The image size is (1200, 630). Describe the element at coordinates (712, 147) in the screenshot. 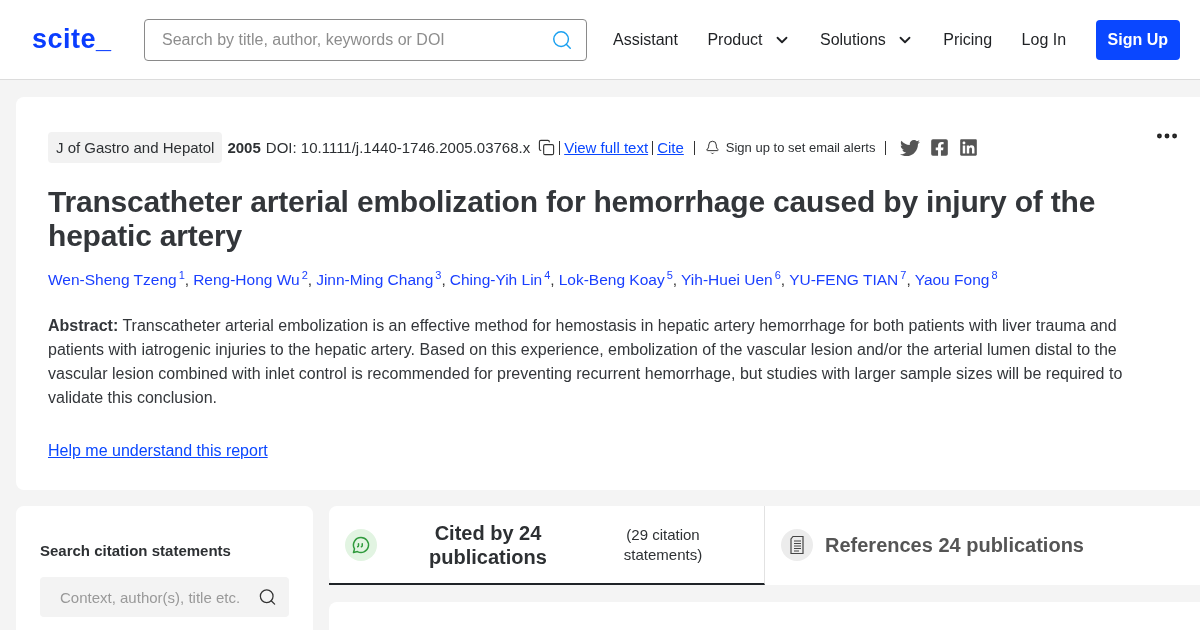

I see `bell-icon` at that location.